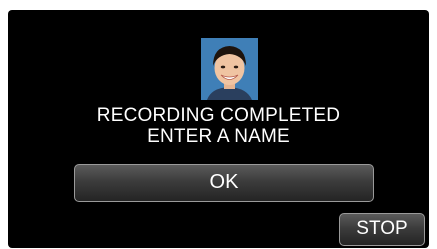 The height and width of the screenshot is (249, 437). What do you see at coordinates (229, 69) in the screenshot?
I see `face-thumbnail-image` at bounding box center [229, 69].